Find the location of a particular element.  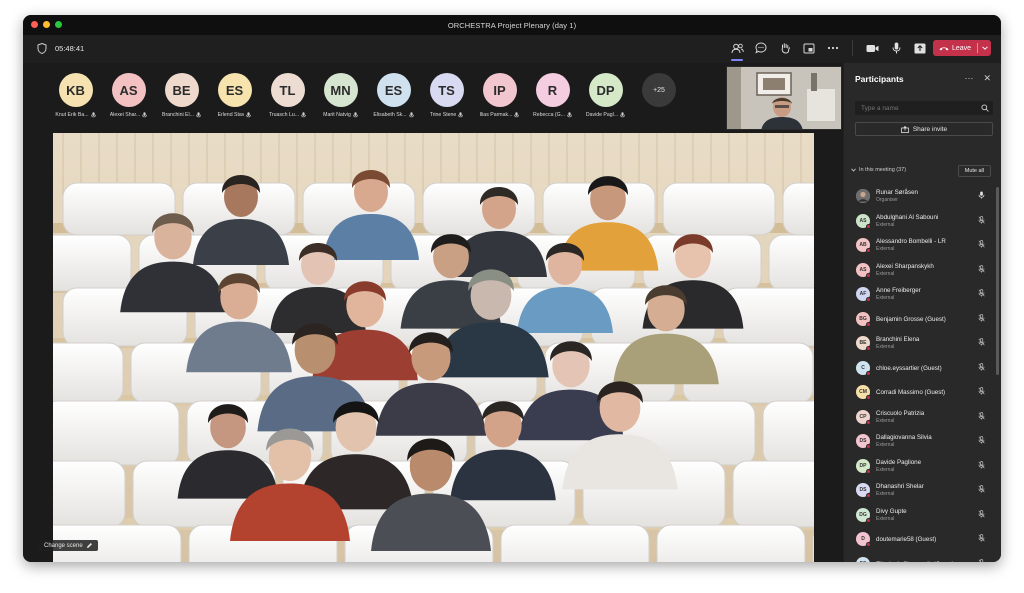

participant-row: AB Alessandro Bombelli - LR External is located at coordinates (919, 244).